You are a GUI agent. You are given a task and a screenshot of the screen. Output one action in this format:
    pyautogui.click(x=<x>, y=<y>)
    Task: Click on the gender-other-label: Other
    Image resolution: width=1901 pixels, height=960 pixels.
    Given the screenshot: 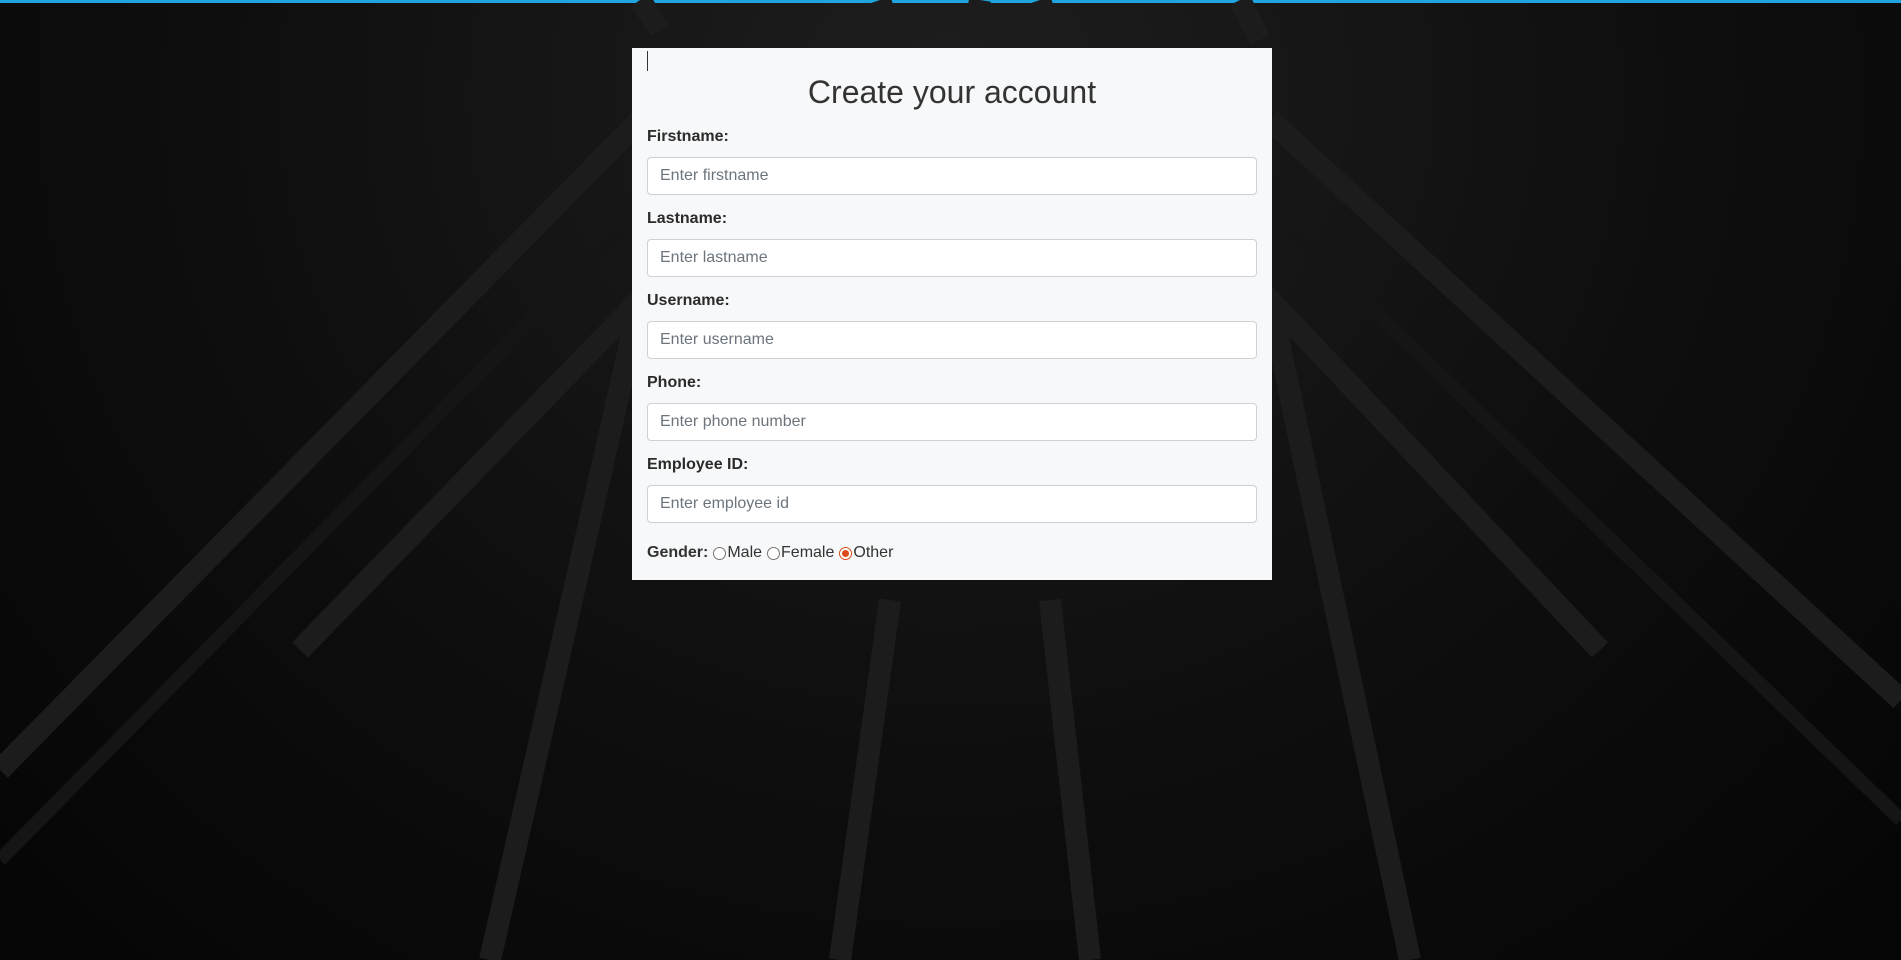 What is the action you would take?
    pyautogui.click(x=873, y=553)
    